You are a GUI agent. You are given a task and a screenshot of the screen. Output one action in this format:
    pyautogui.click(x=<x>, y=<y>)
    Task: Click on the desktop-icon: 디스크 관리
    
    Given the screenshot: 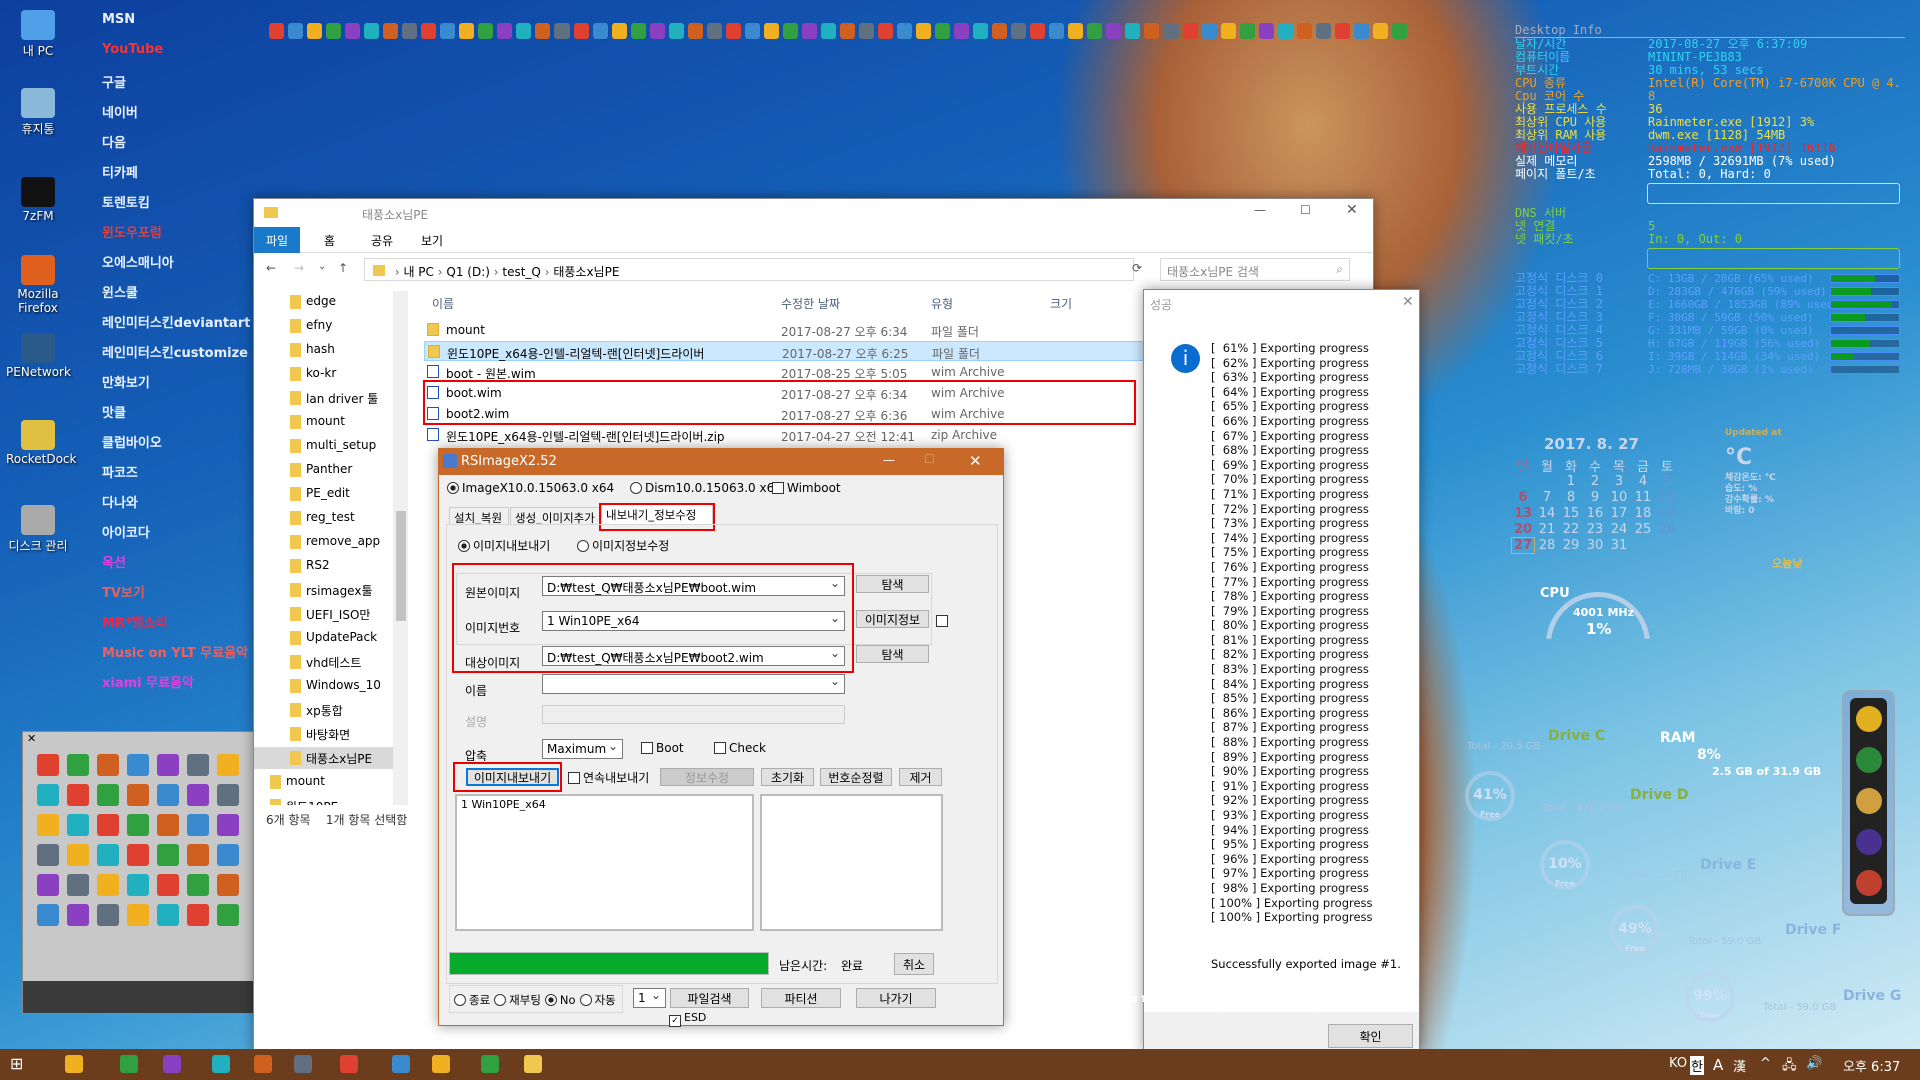 What is the action you would take?
    pyautogui.click(x=38, y=529)
    